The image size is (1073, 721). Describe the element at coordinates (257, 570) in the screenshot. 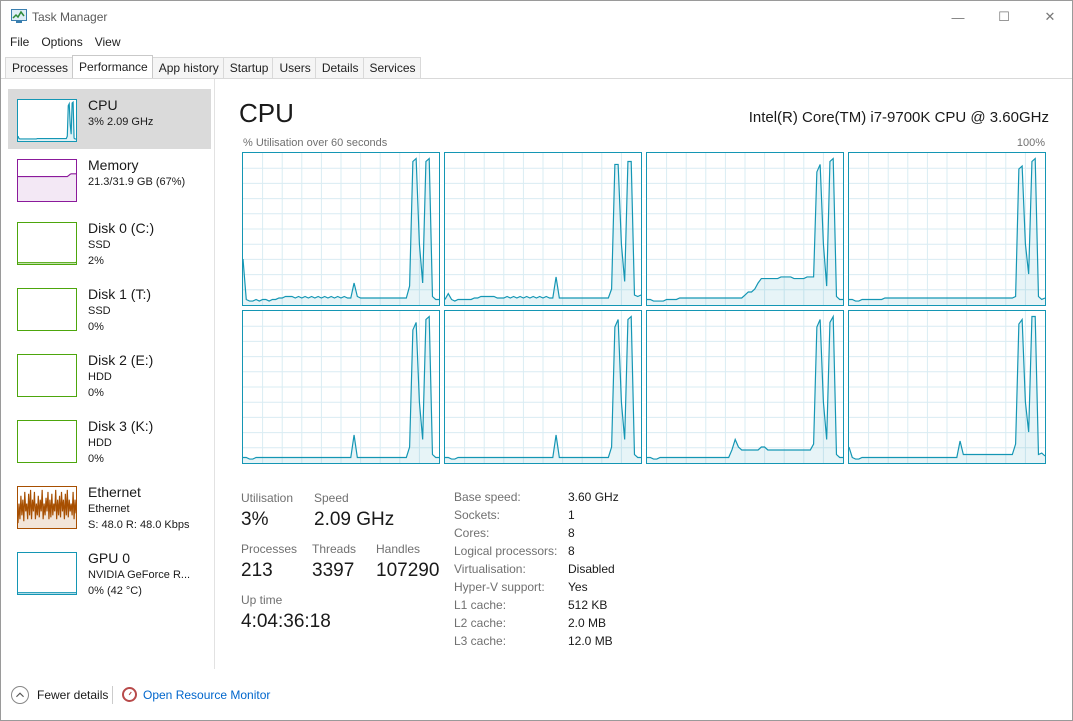

I see `stat-value: 213` at that location.